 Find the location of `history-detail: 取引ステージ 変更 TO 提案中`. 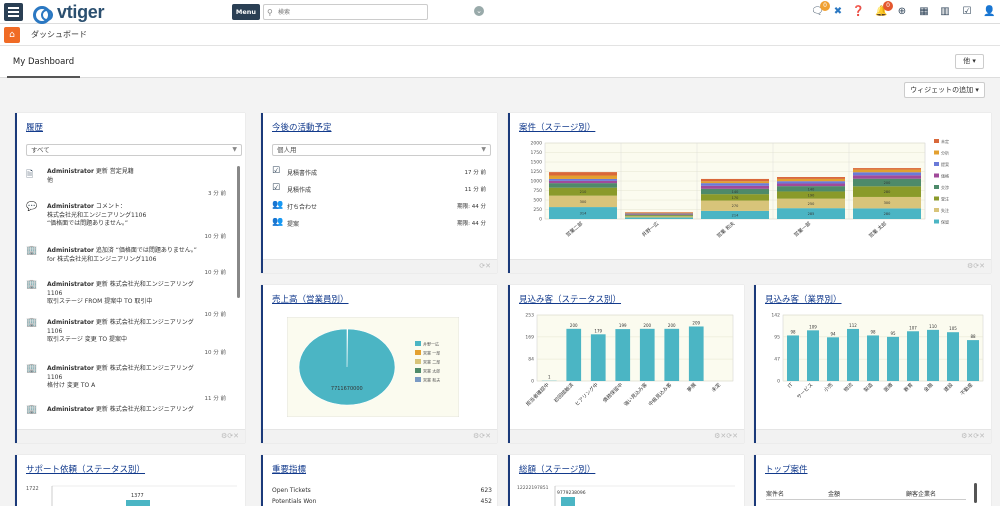

history-detail: 取引ステージ 変更 TO 提案中 is located at coordinates (87, 339).